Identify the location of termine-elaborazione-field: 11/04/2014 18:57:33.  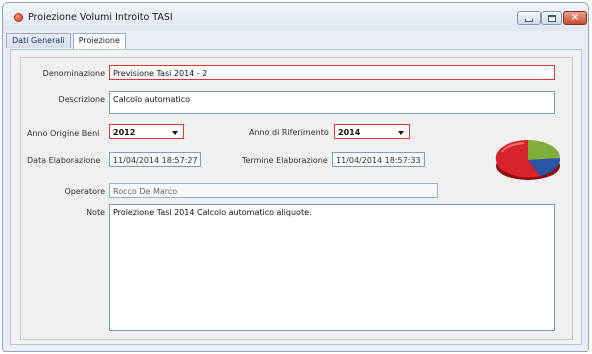
(378, 159).